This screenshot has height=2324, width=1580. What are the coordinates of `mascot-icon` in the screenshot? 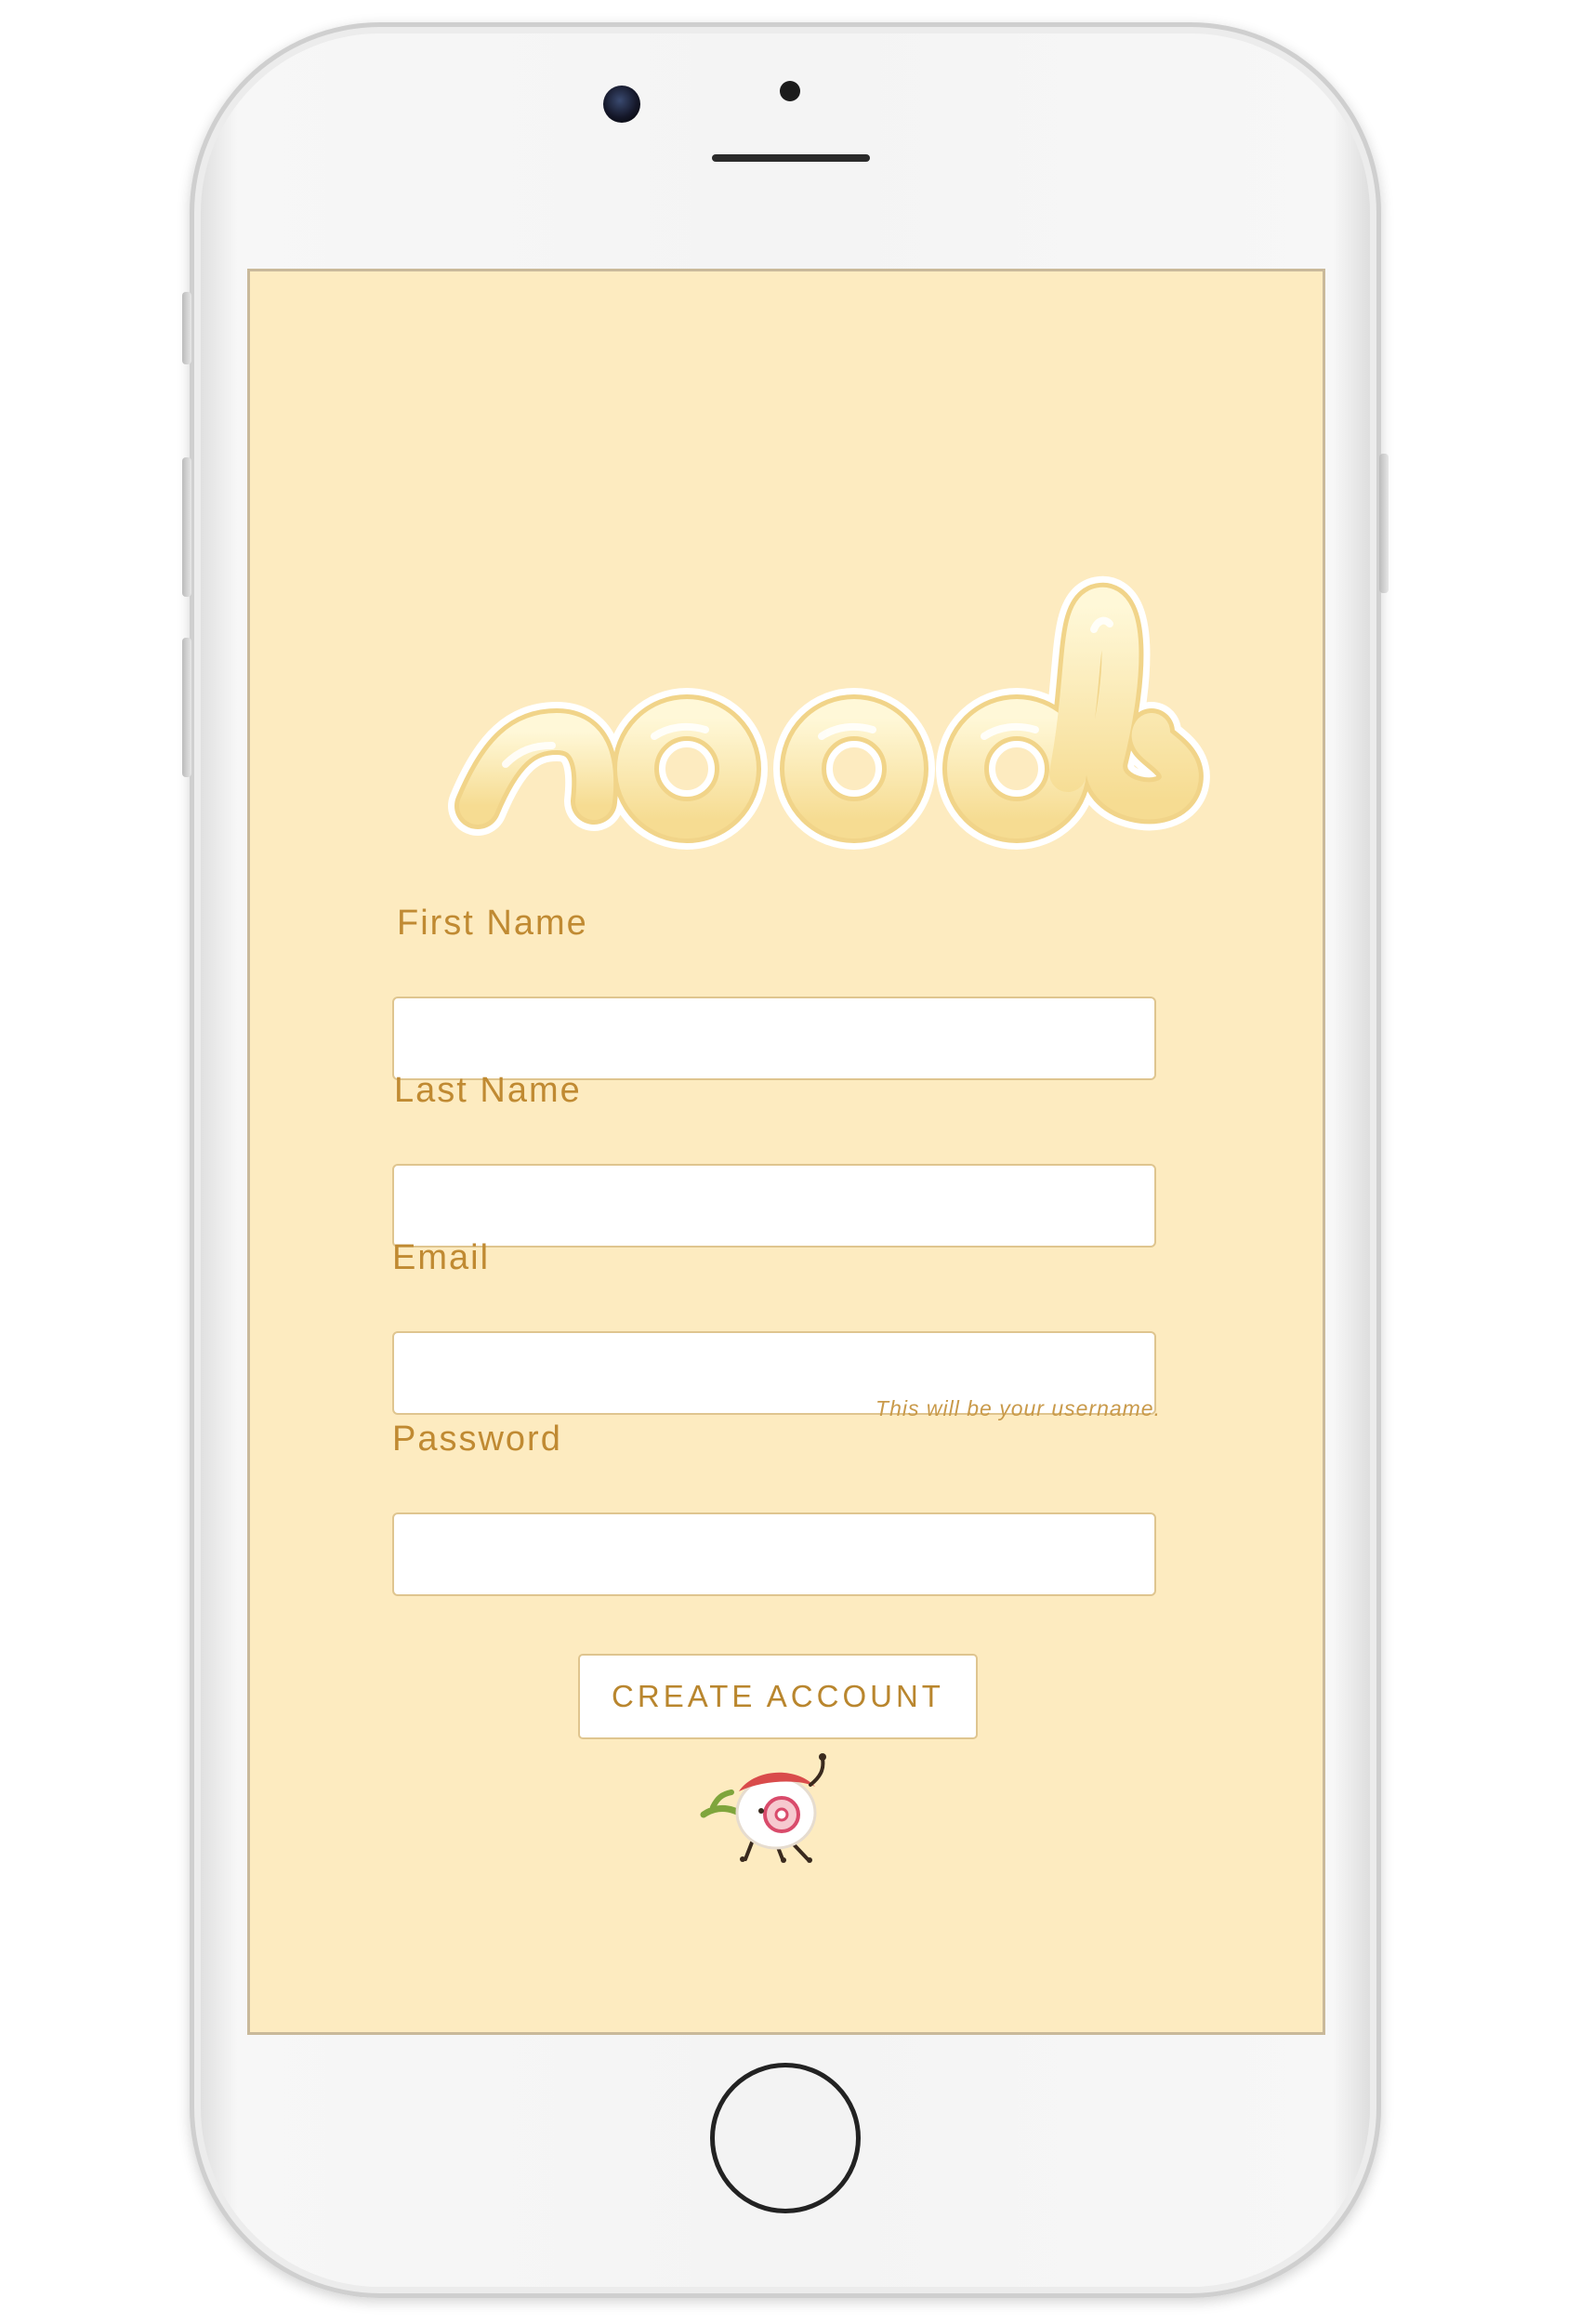 It's located at (763, 1808).